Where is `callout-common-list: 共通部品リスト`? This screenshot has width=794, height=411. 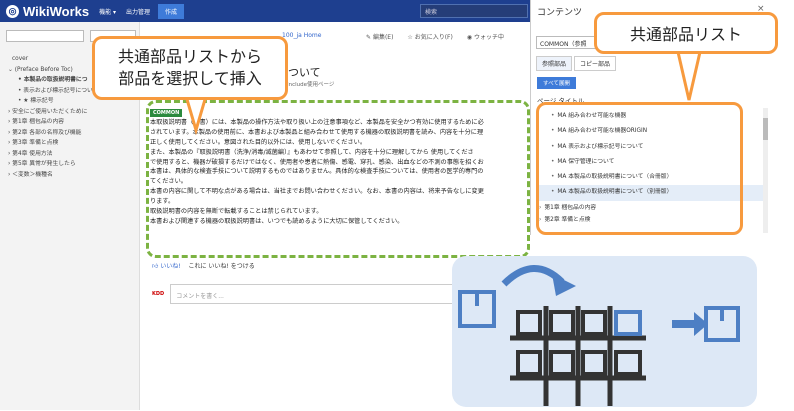 callout-common-list: 共通部品リスト is located at coordinates (686, 33).